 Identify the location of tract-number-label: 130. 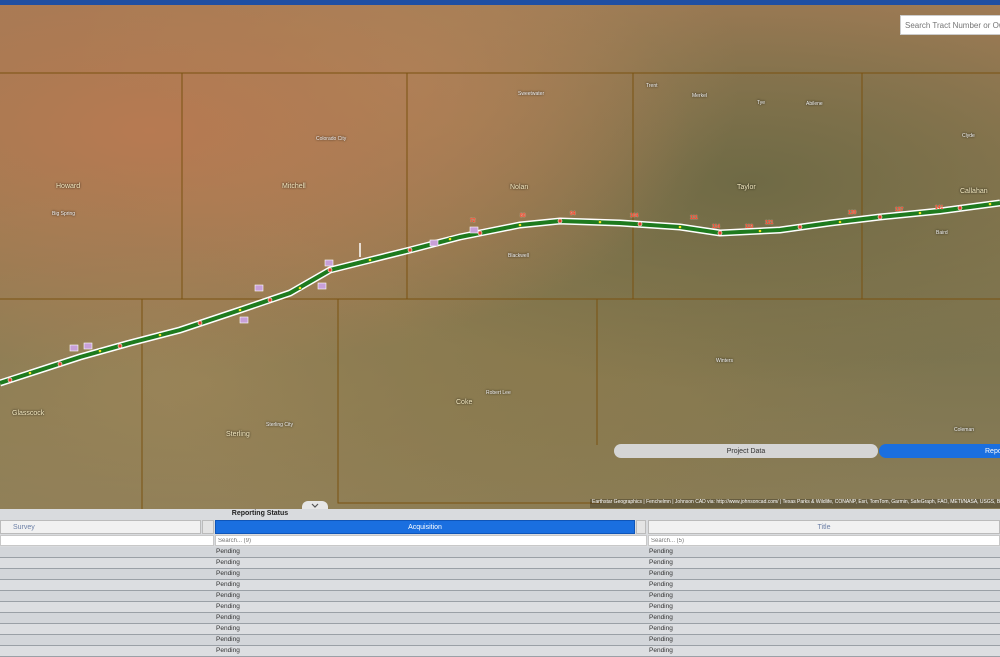
(852, 213).